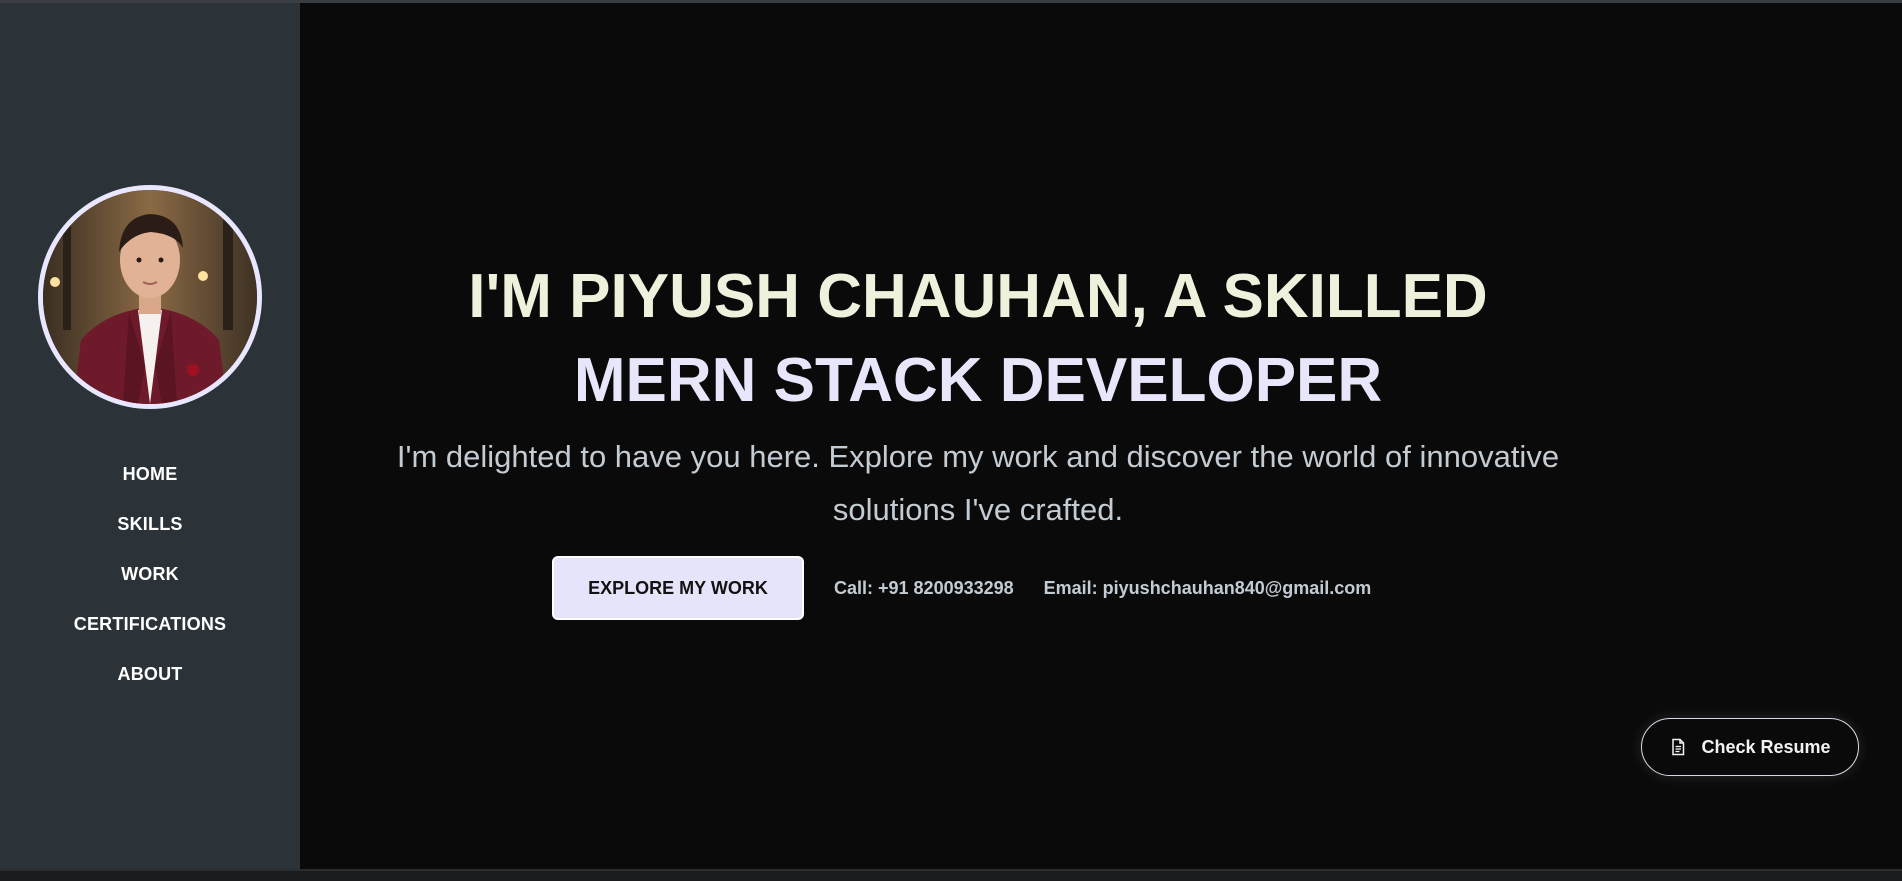 This screenshot has width=1902, height=881. I want to click on profile-photo, so click(150, 297).